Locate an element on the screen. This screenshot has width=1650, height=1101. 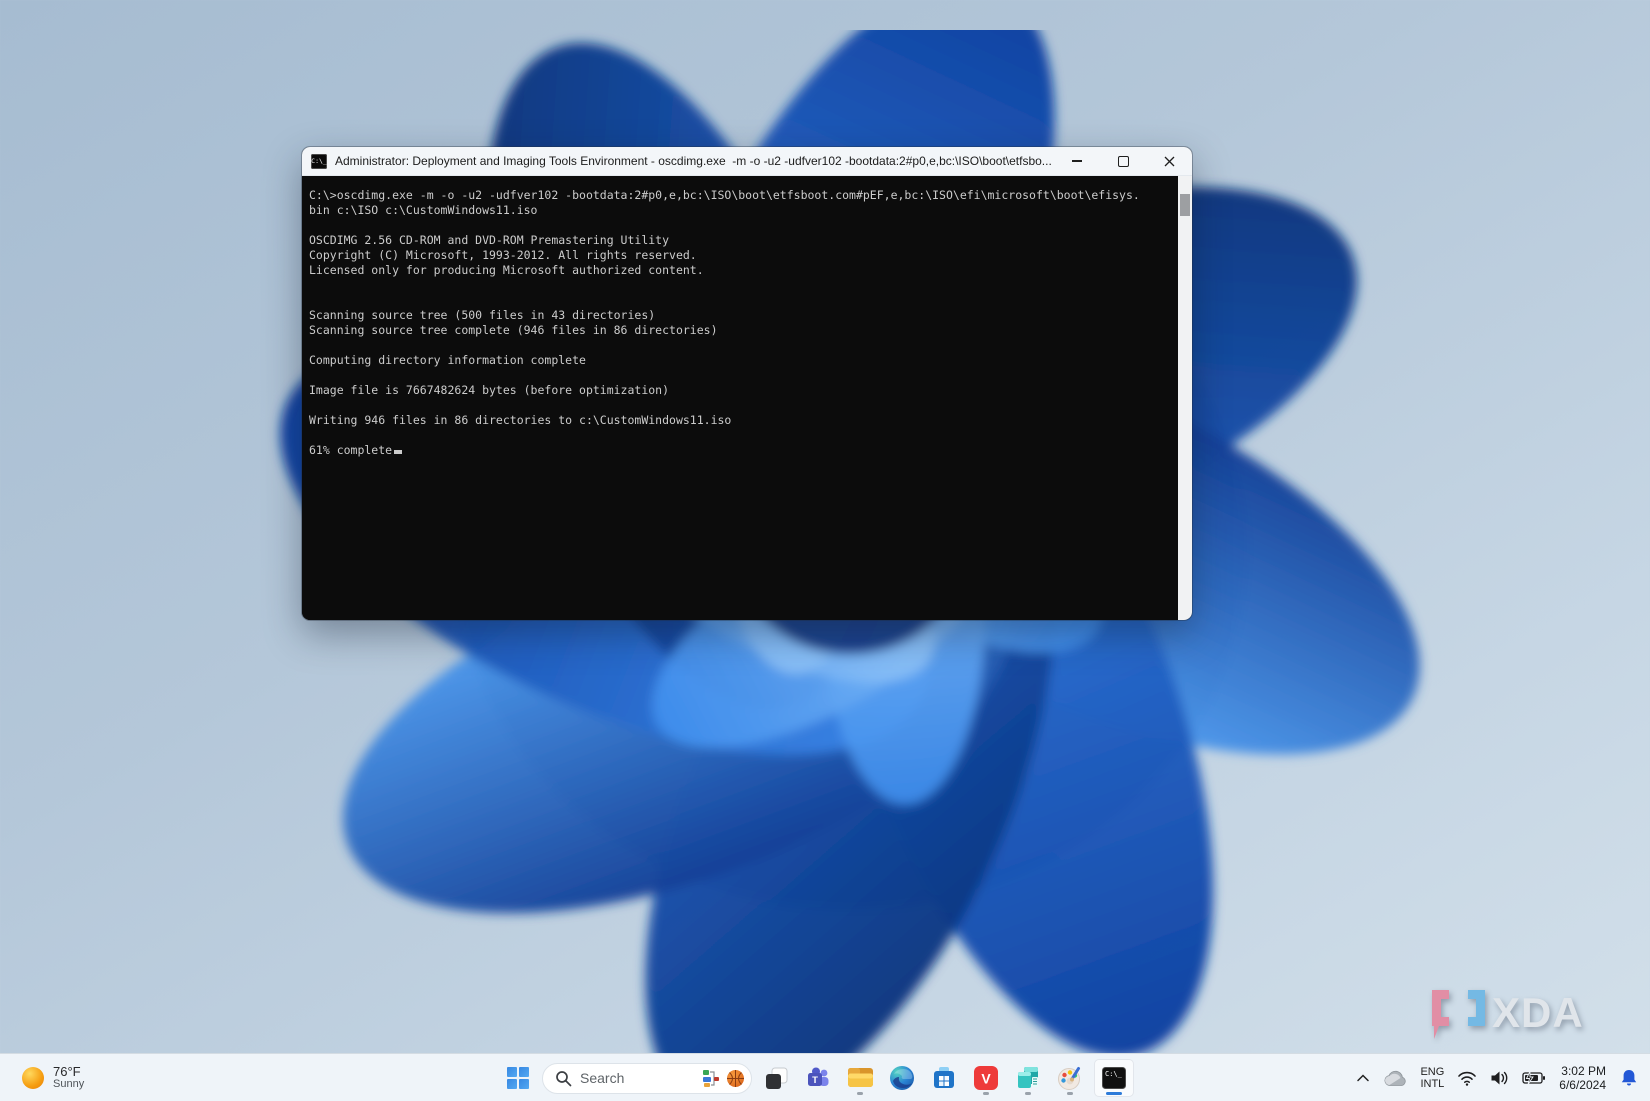
basketball-icon is located at coordinates (735, 1078).